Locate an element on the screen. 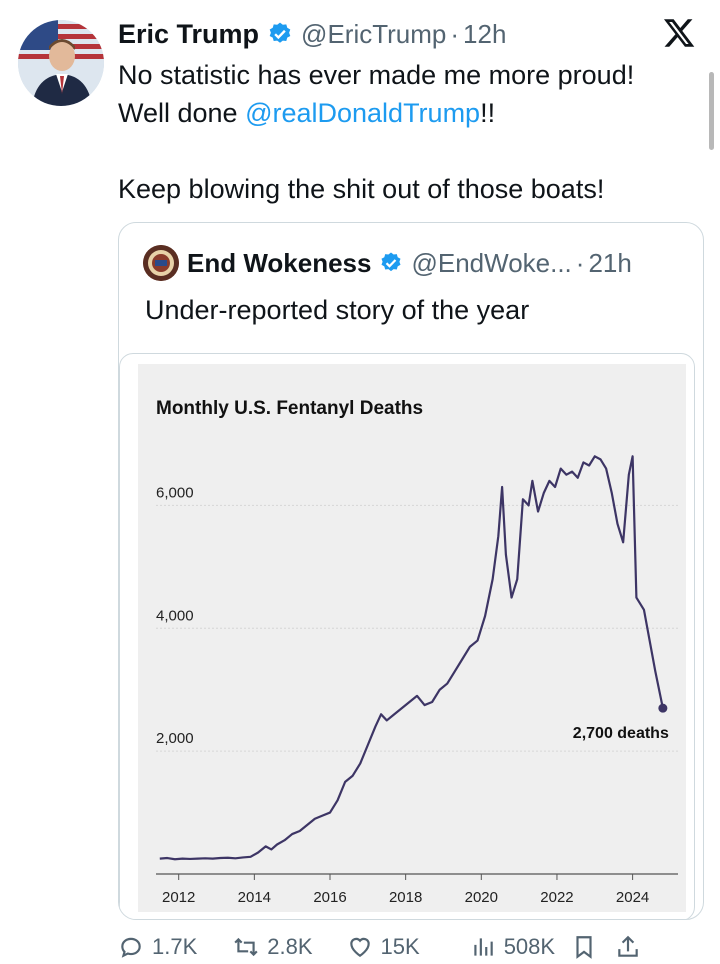  views-count: 508K is located at coordinates (529, 946).